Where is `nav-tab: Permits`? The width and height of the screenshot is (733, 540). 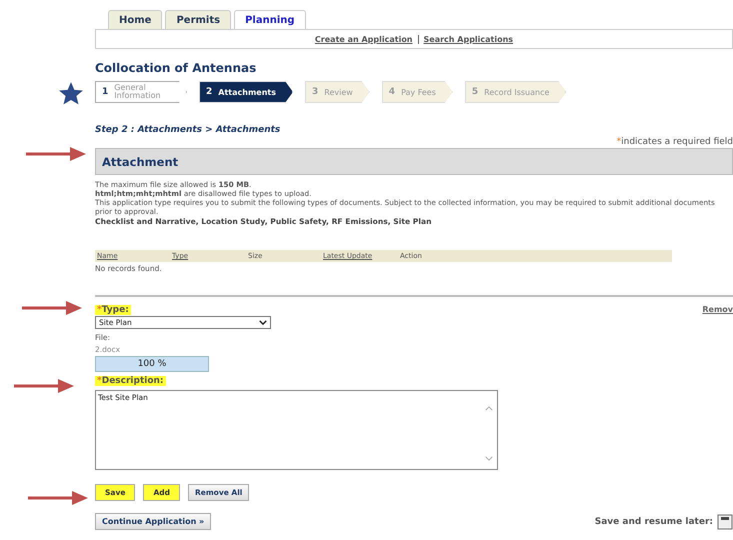 nav-tab: Permits is located at coordinates (198, 19).